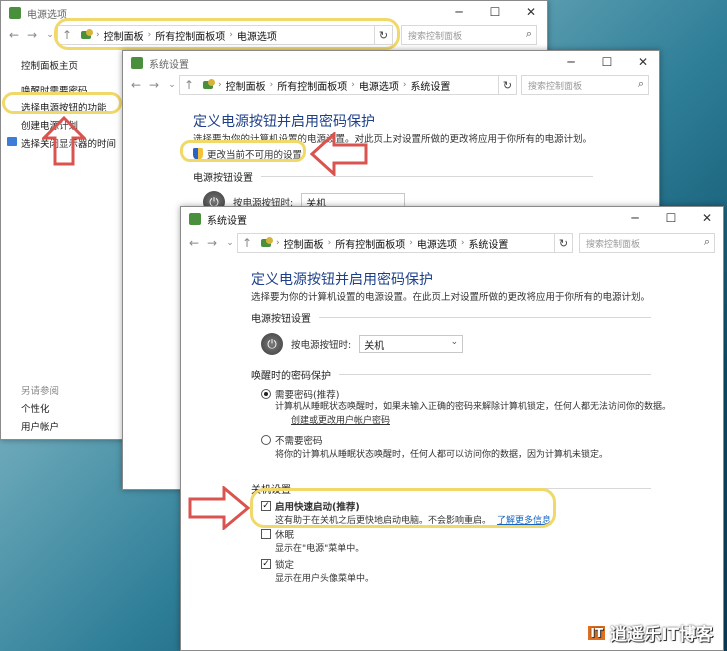 This screenshot has width=727, height=651. I want to click on power-button-row: ⏻ 按电源按钮时: 关机 ⌄, so click(362, 344).